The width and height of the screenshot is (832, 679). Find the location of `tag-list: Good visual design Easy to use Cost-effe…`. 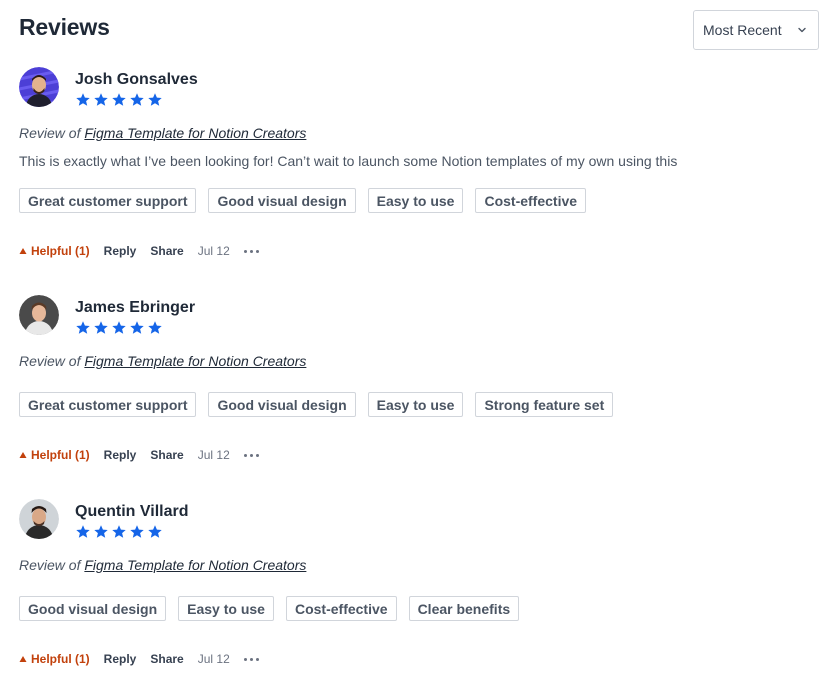

tag-list: Good visual design Easy to use Cost-effe… is located at coordinates (269, 608).